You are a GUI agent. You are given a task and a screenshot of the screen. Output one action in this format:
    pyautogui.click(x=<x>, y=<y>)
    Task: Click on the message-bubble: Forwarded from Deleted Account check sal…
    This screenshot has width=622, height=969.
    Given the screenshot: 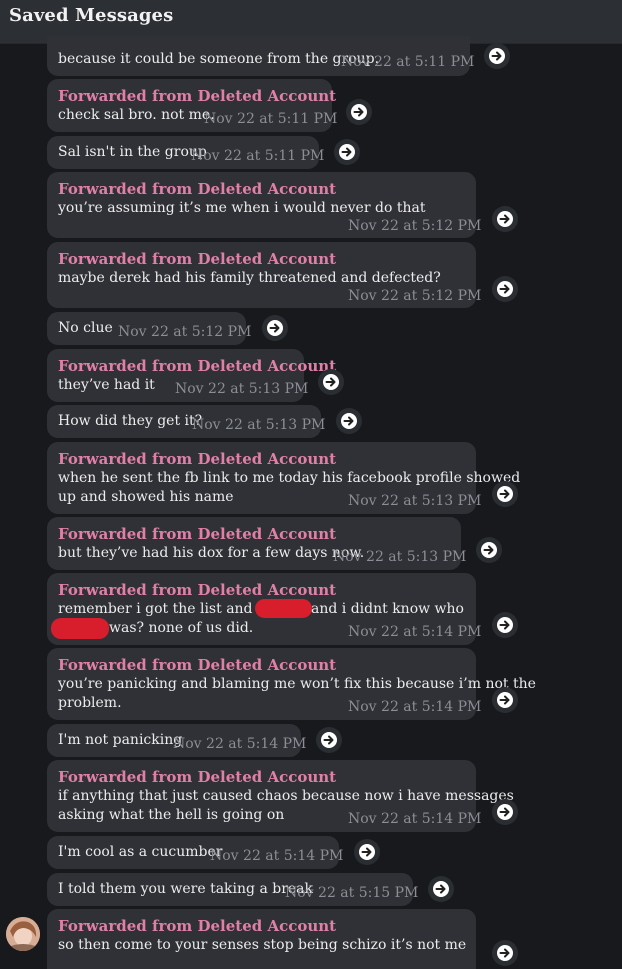 What is the action you would take?
    pyautogui.click(x=192, y=105)
    